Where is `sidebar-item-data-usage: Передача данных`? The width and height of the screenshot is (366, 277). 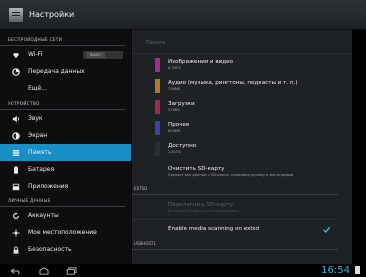 sidebar-item-data-usage: Передача данных is located at coordinates (65, 71).